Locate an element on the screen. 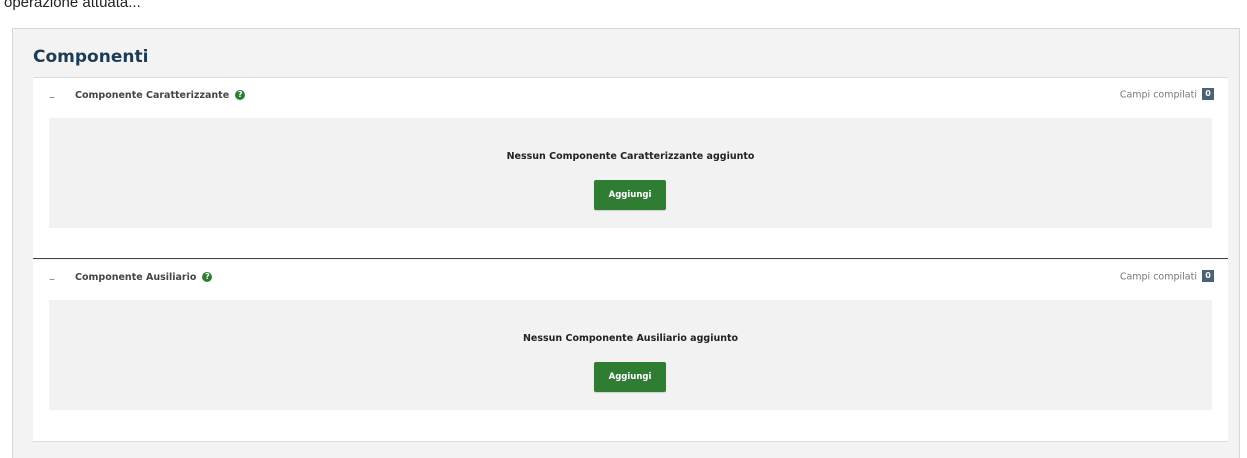 This screenshot has width=1247, height=458. add-ausiliario-button: Aggiungi is located at coordinates (630, 377).